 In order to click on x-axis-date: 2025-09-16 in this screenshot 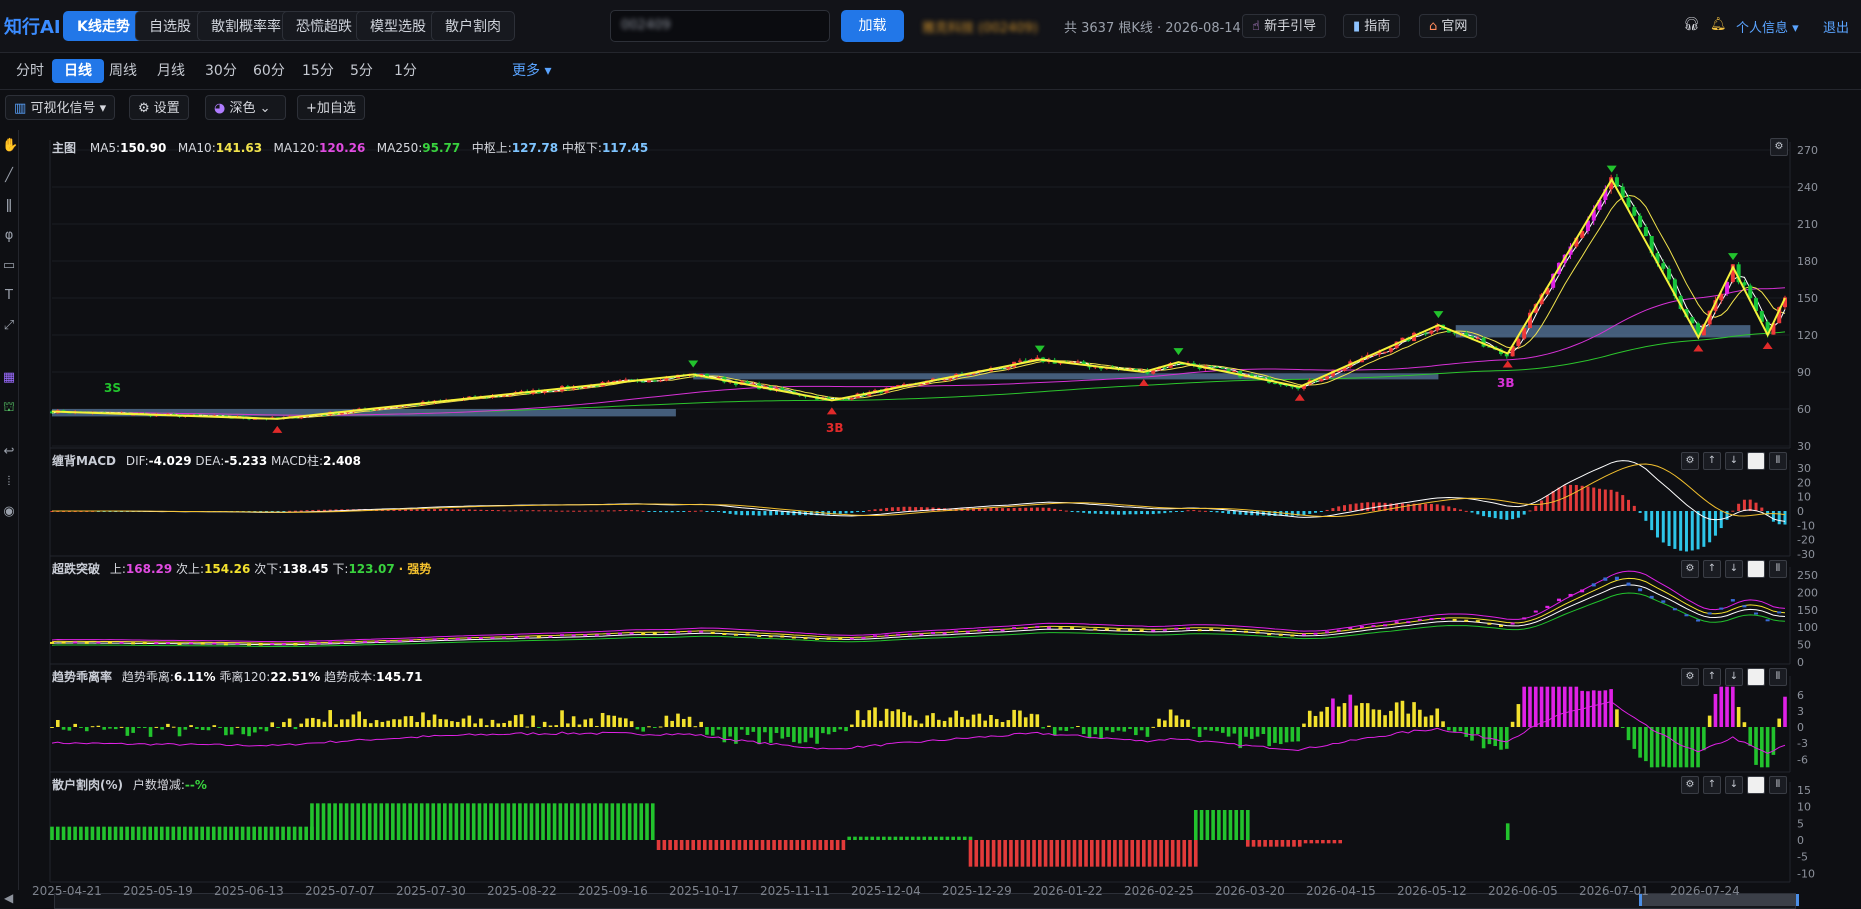, I will do `click(613, 891)`.